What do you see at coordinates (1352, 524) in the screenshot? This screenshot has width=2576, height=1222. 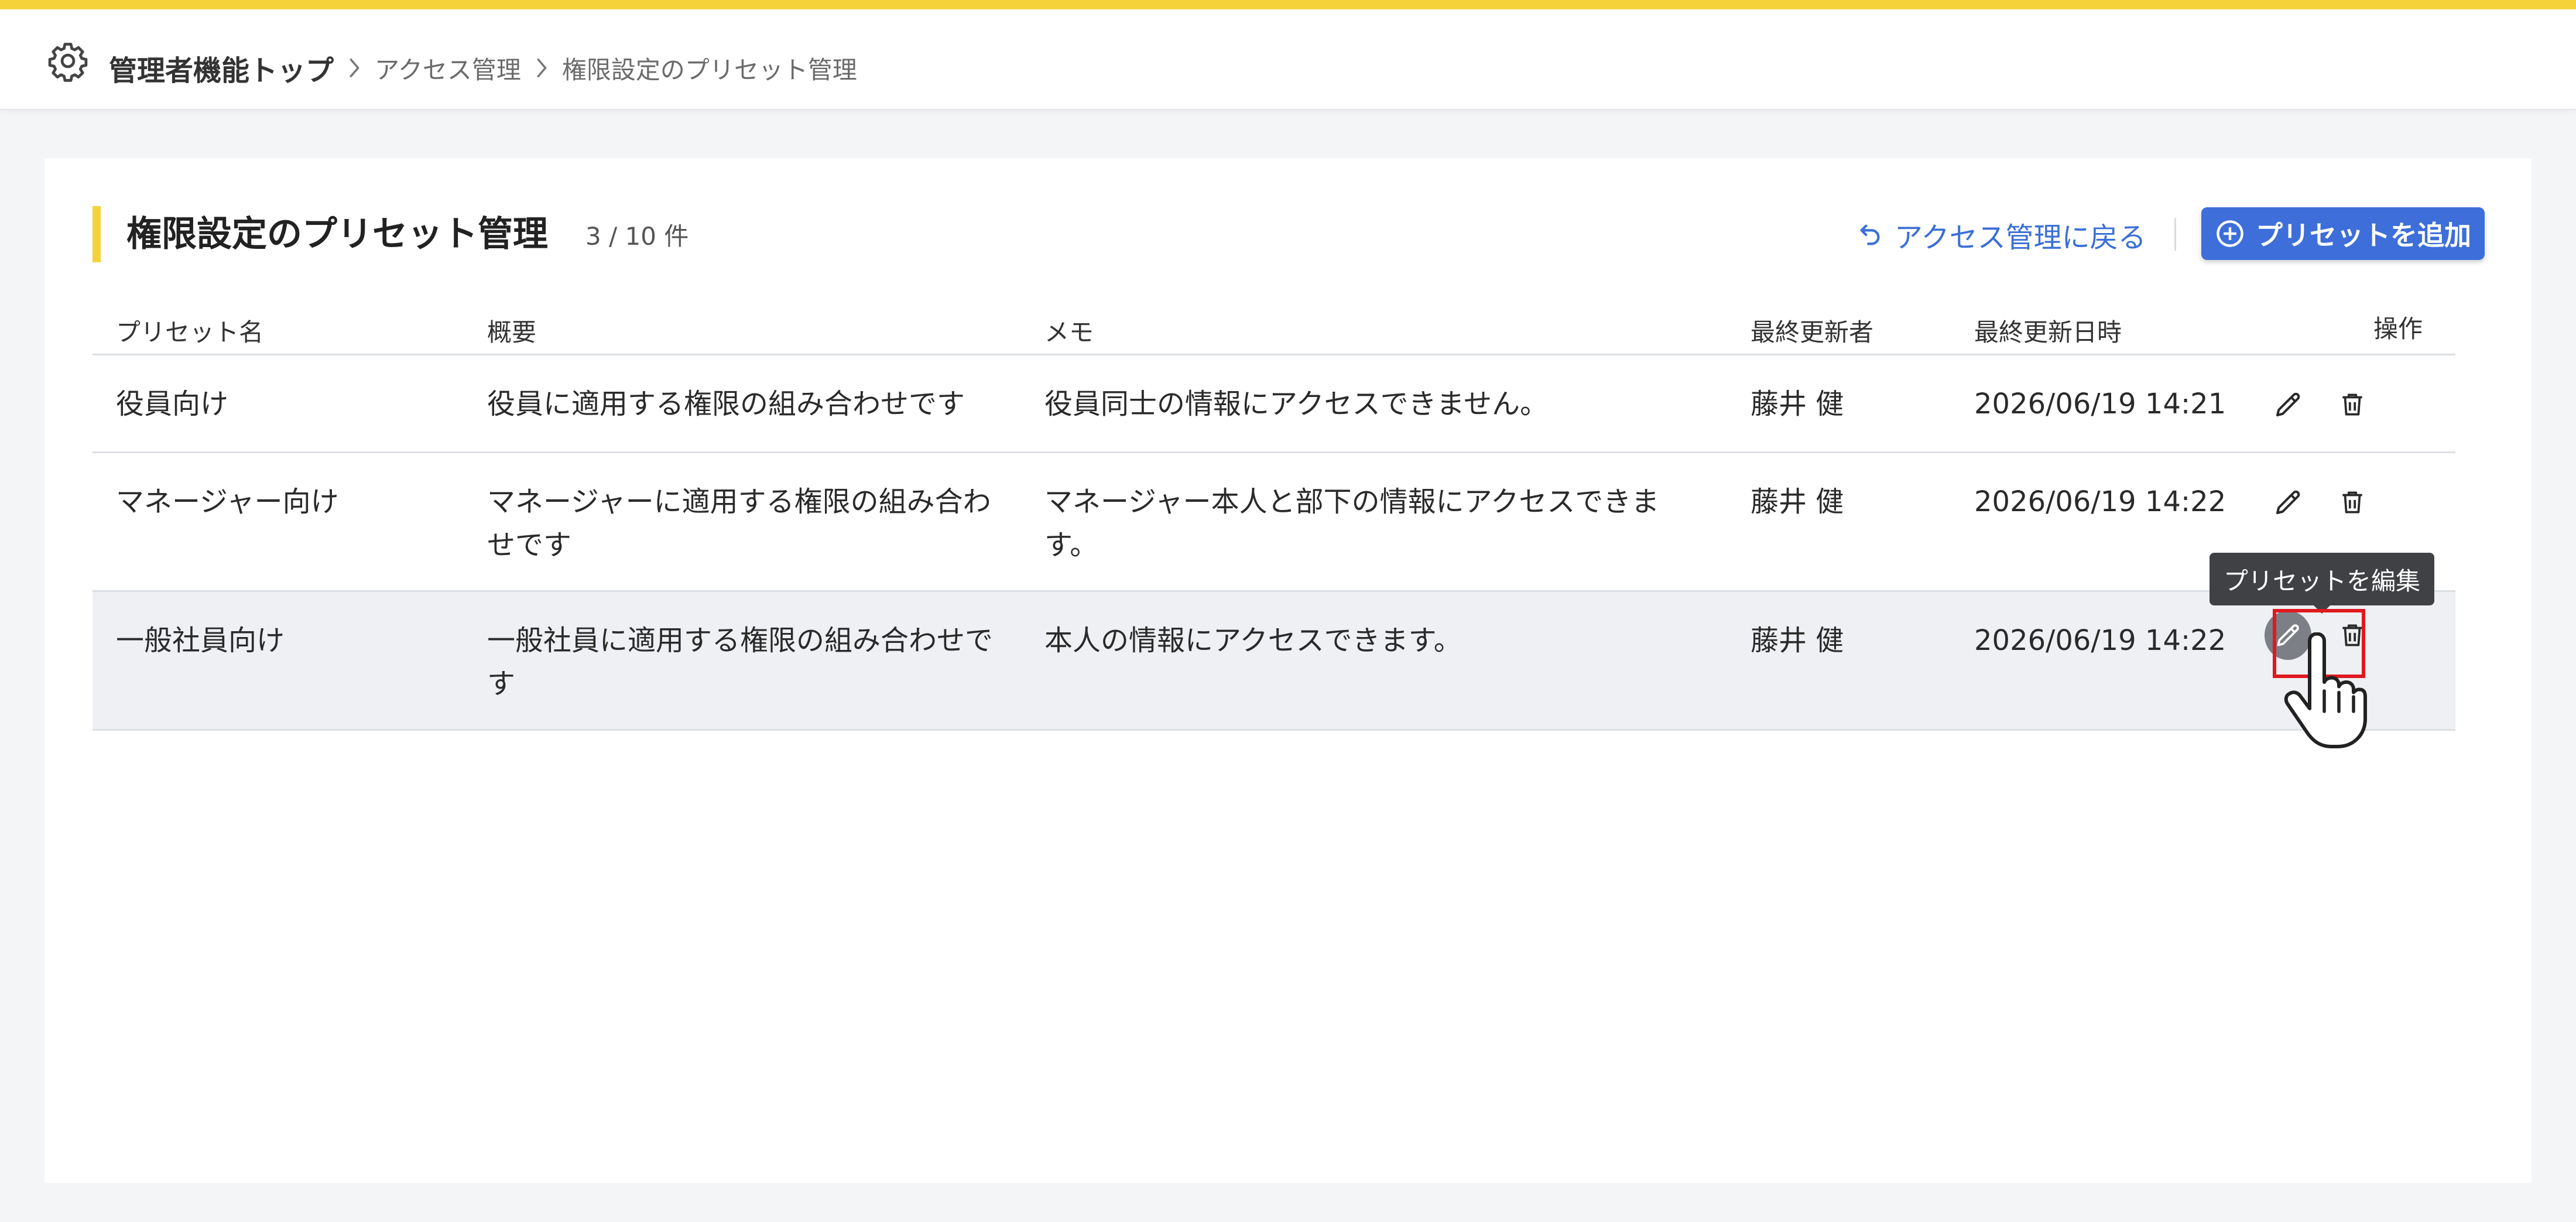 I see `cell-memo: マネージャー本人と部下の情報にアクセスできます。` at bounding box center [1352, 524].